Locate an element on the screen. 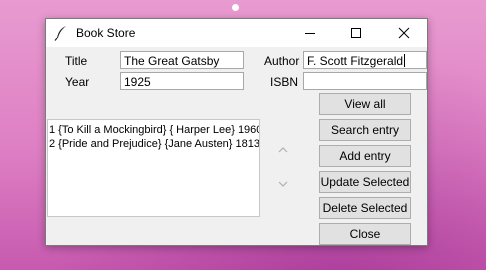 Image resolution: width=486 pixels, height=270 pixels. isbn-label: ISBN is located at coordinates (284, 82).